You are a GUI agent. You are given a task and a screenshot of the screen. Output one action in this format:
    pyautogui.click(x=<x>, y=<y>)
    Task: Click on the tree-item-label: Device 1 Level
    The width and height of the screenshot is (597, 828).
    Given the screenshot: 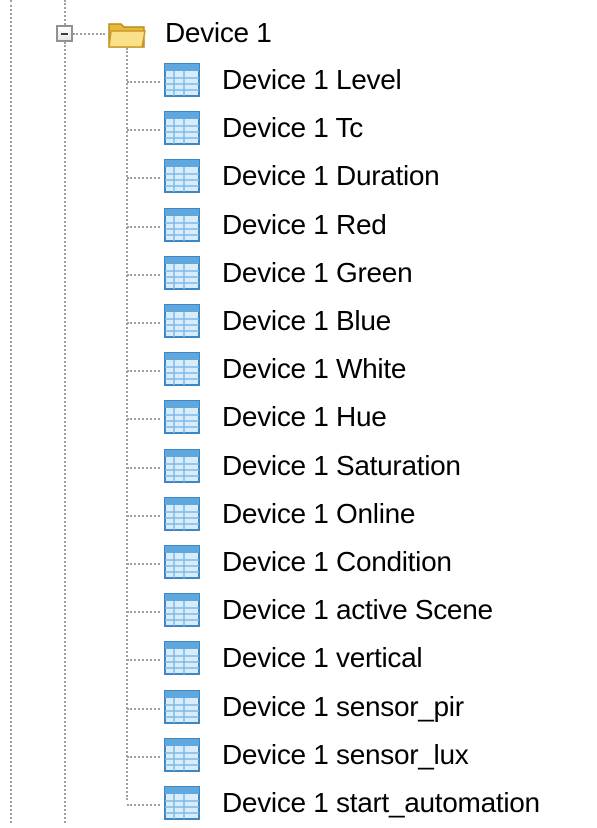 What is the action you would take?
    pyautogui.click(x=312, y=79)
    